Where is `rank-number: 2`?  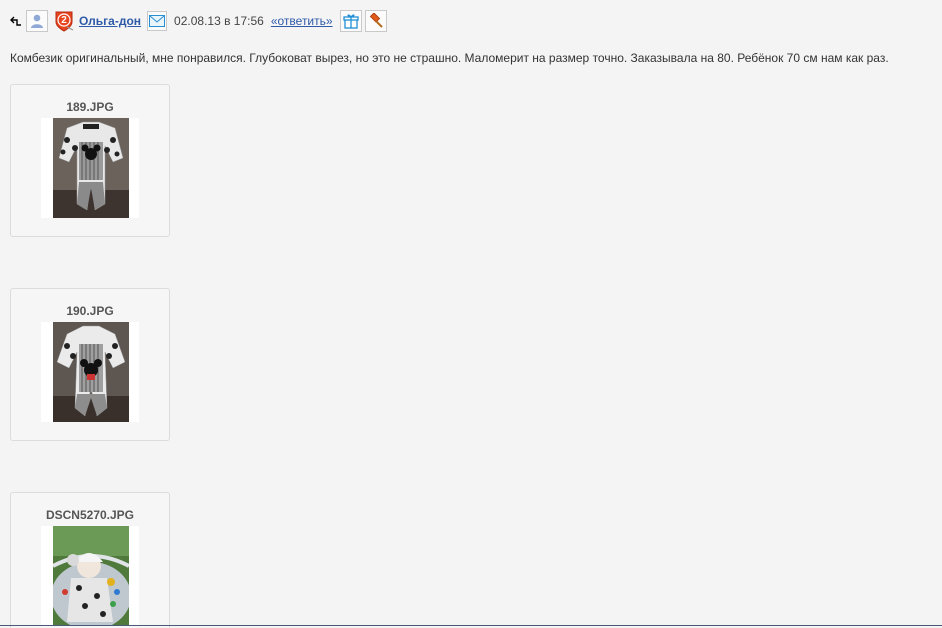
rank-number: 2 is located at coordinates (64, 20).